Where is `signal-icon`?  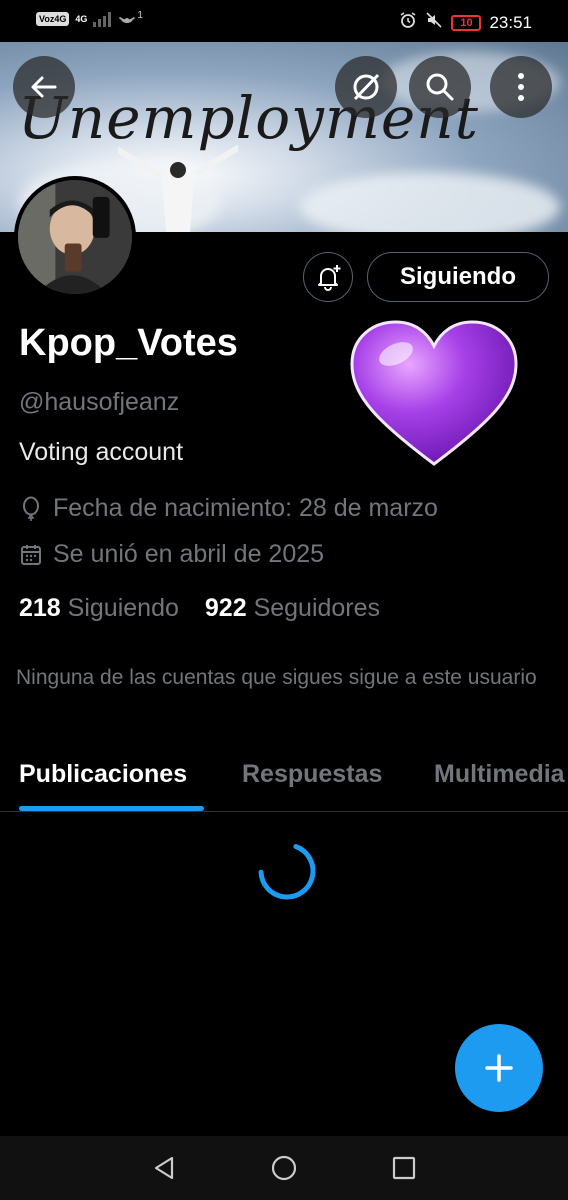 signal-icon is located at coordinates (102, 19).